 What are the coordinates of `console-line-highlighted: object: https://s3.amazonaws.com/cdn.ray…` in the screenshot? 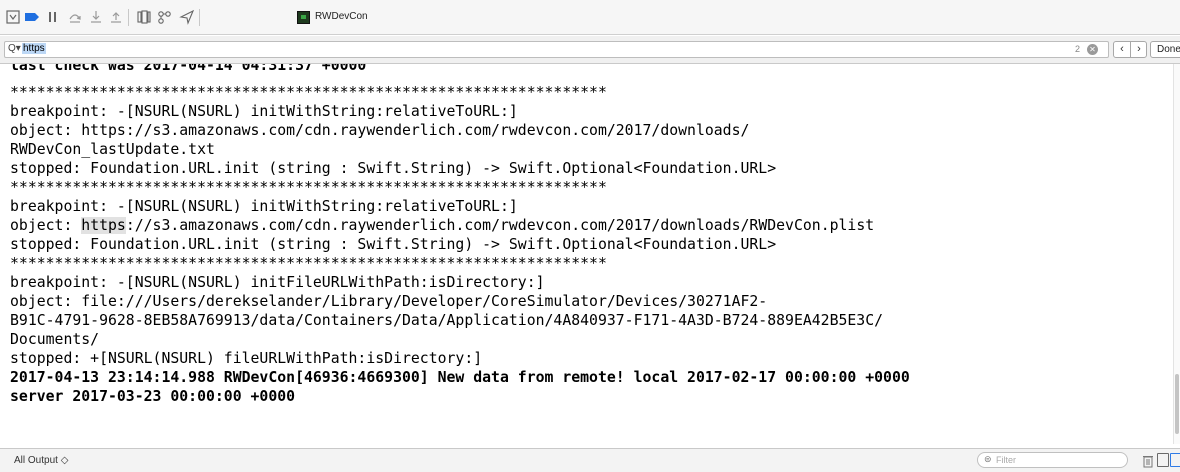 It's located at (442, 226).